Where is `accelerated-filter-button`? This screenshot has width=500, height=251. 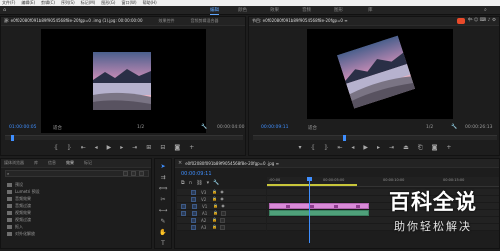 accelerated-filter-button is located at coordinates (125, 173).